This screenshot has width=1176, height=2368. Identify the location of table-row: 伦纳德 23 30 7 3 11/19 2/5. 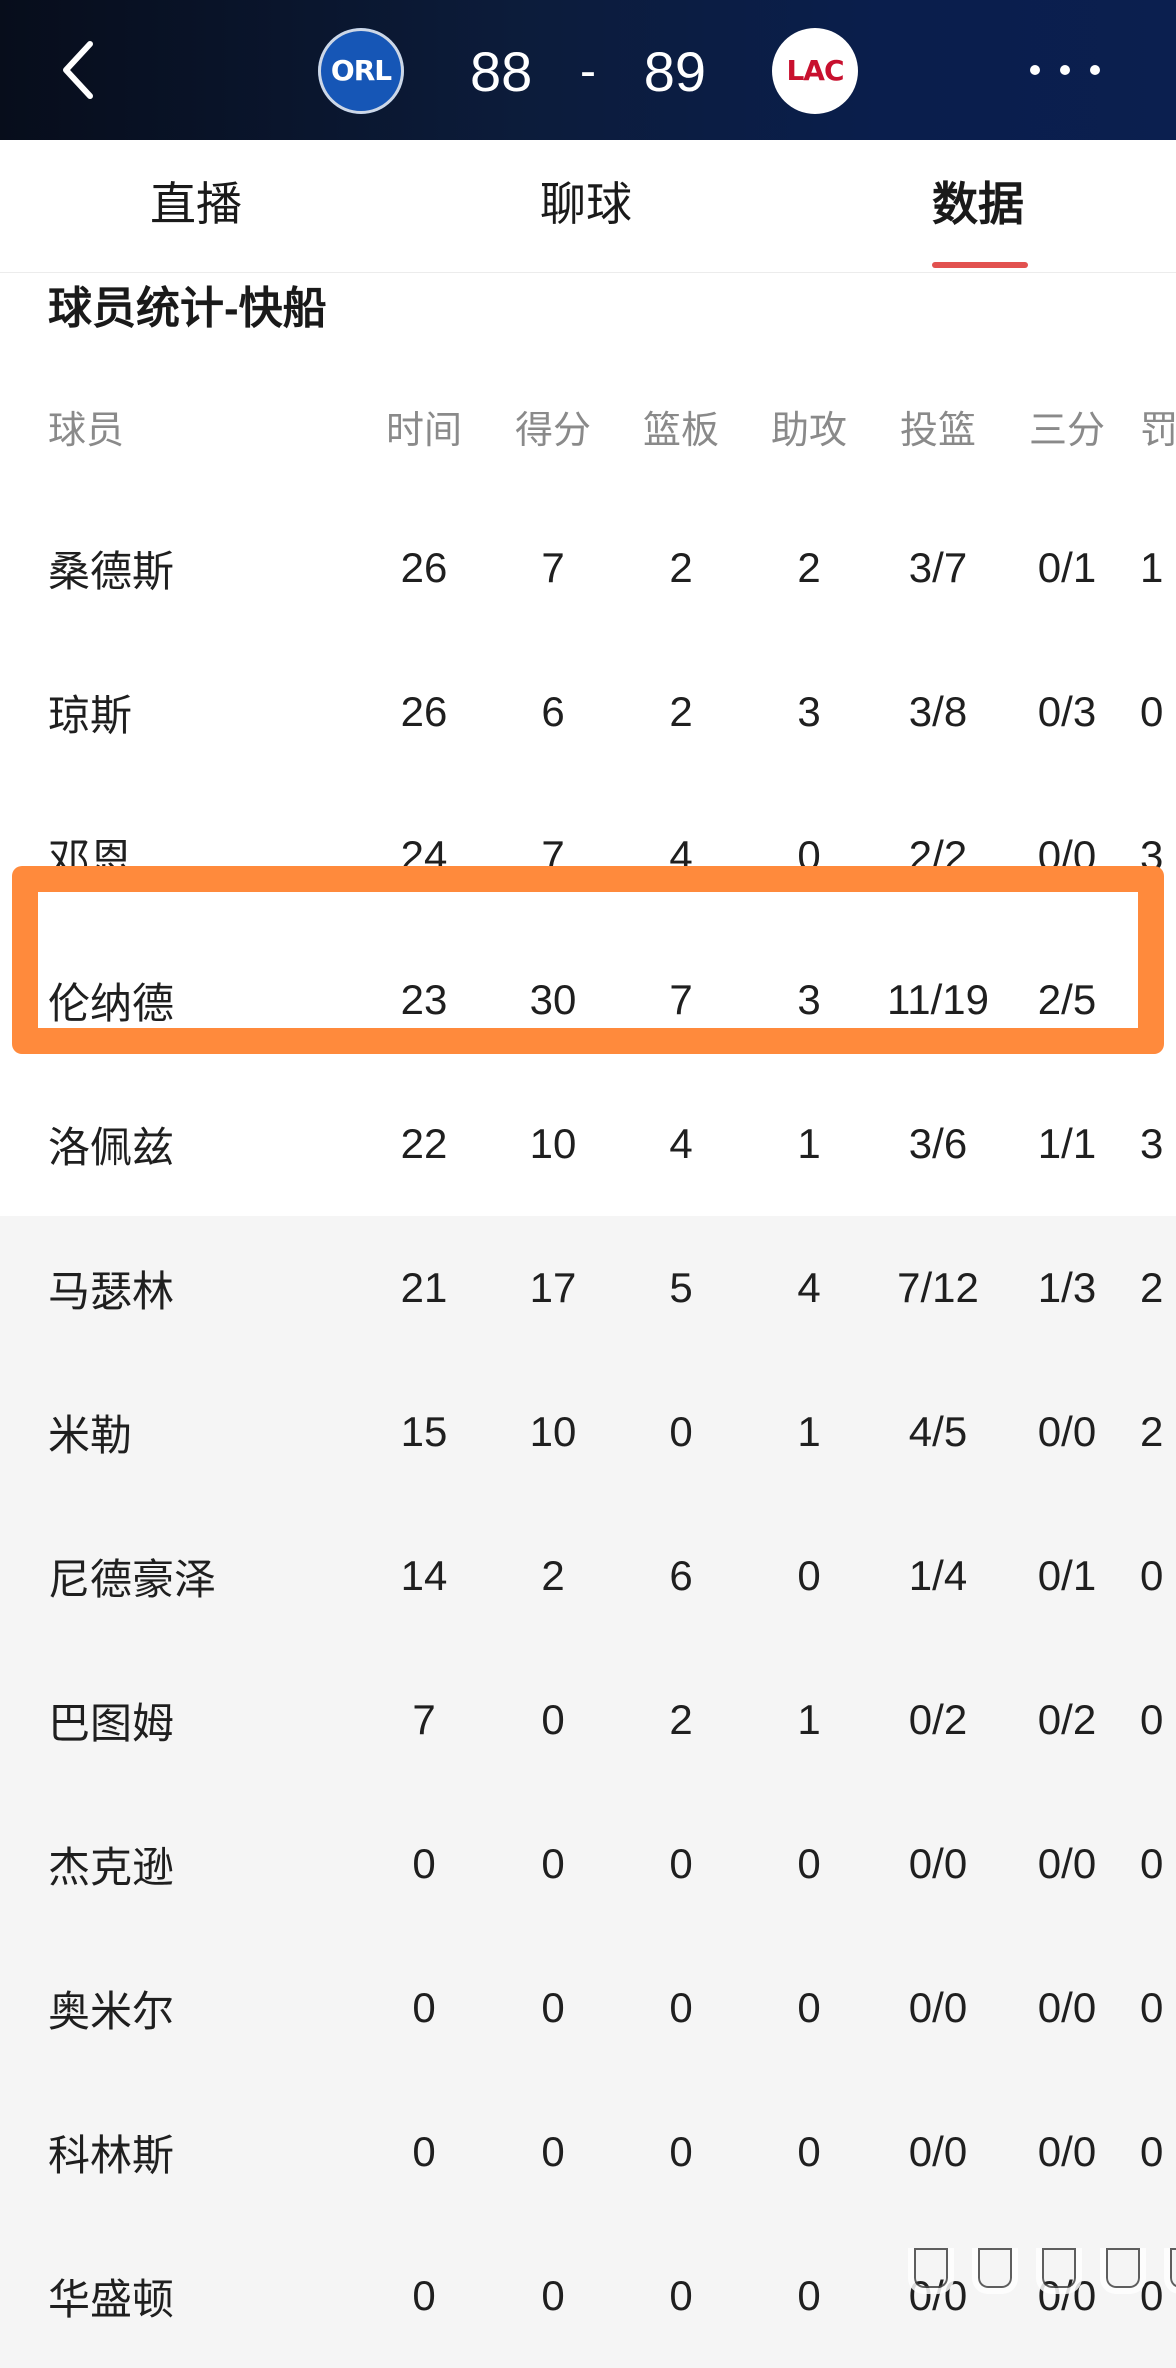
(588, 1000).